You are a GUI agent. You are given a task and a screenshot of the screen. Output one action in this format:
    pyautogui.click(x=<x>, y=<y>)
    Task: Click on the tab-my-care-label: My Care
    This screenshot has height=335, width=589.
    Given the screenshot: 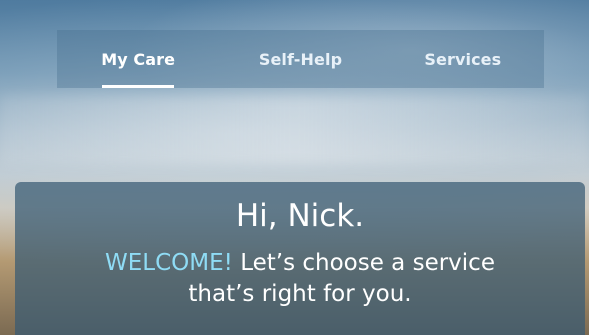 What is the action you would take?
    pyautogui.click(x=138, y=59)
    